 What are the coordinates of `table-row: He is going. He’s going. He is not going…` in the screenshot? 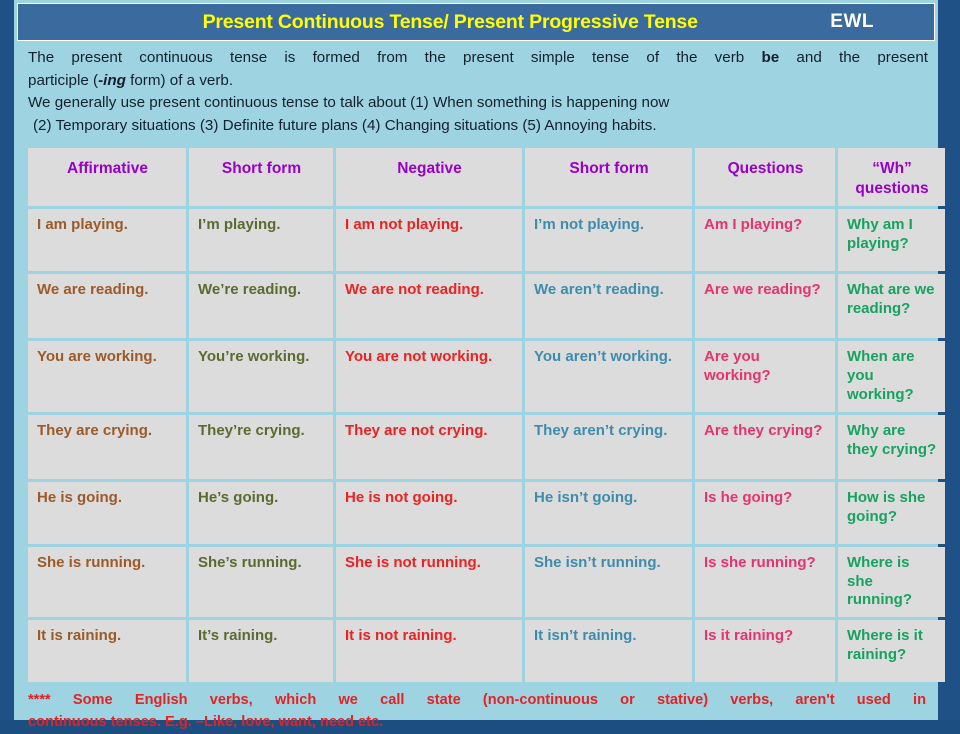 It's located at (486, 512).